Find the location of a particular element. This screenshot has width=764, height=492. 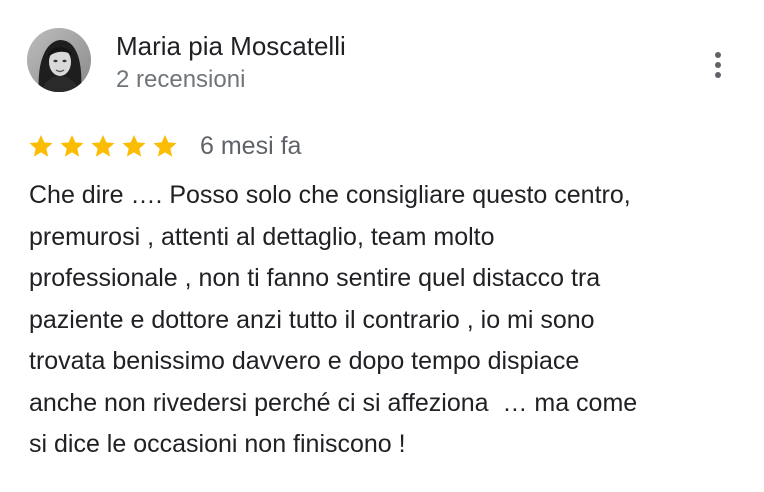

review-text-line: si dice le occasioni non finiscono ! is located at coordinates (217, 444).